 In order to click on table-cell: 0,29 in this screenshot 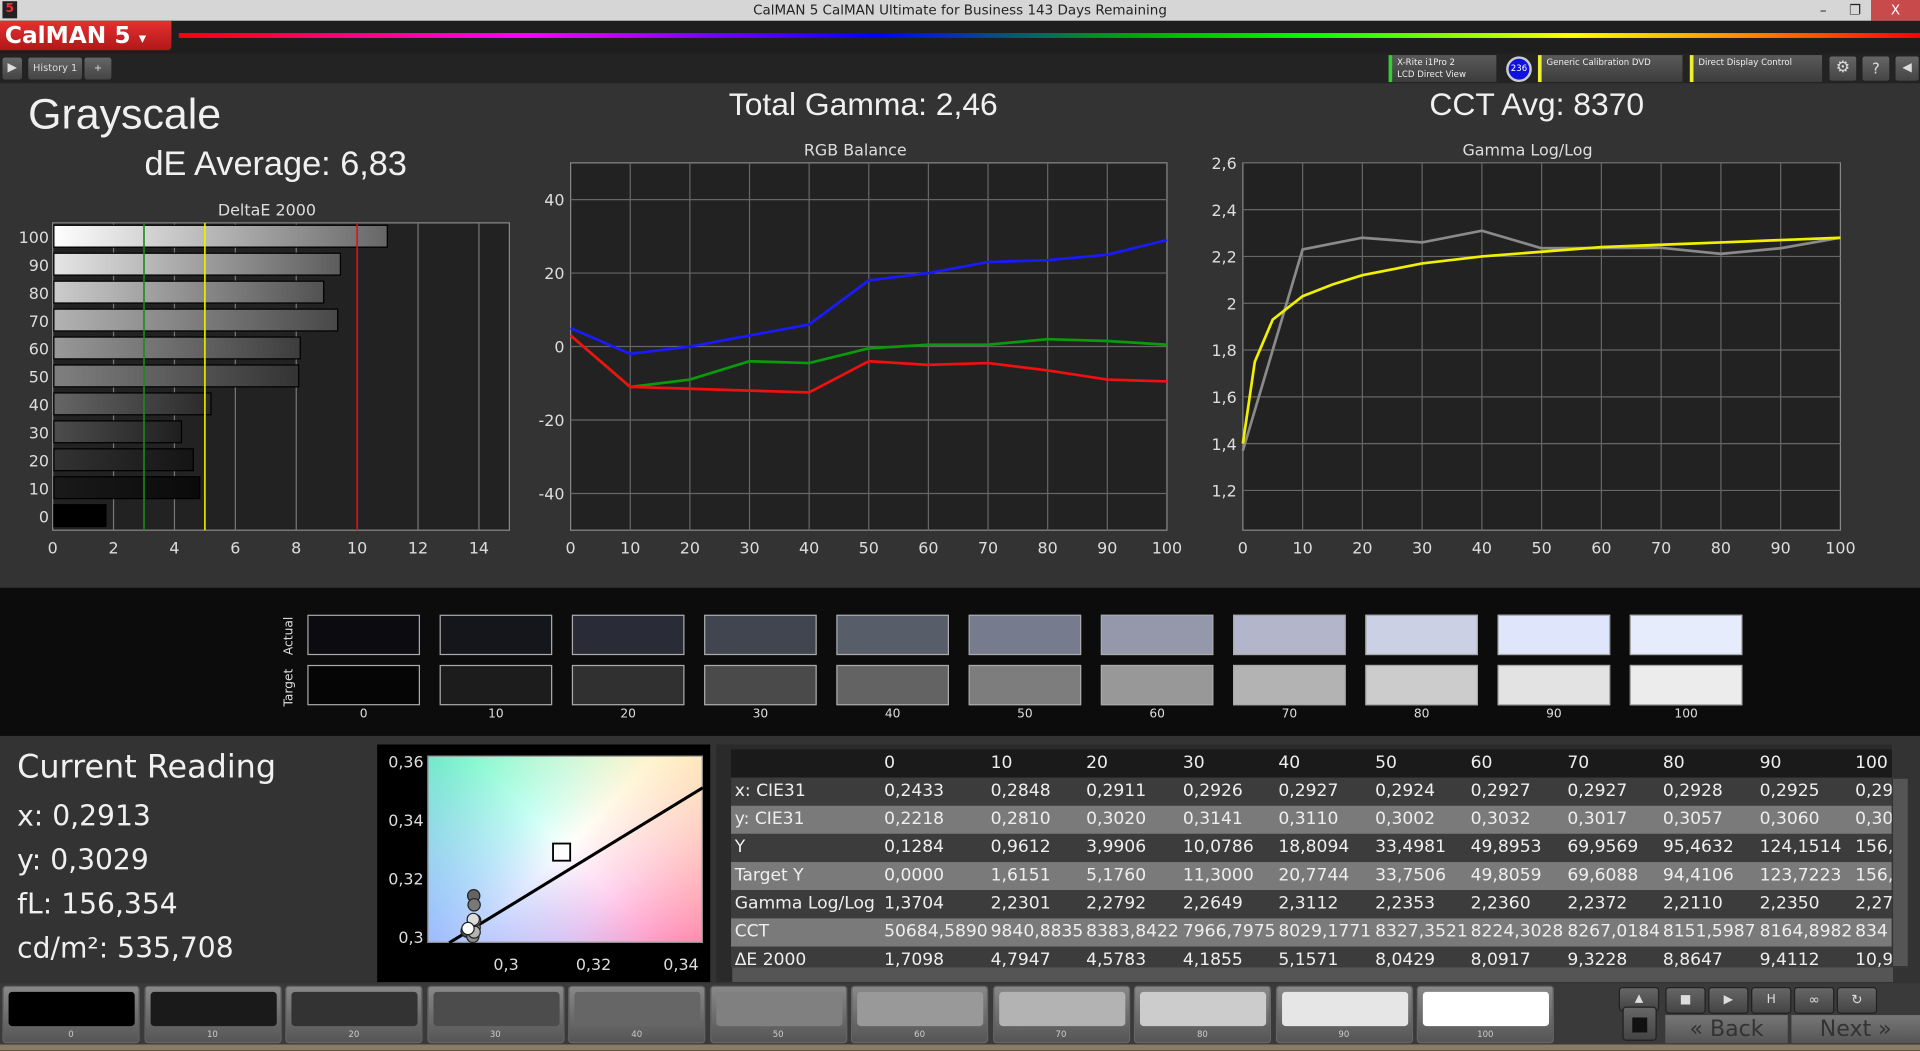, I will do `click(1873, 791)`.